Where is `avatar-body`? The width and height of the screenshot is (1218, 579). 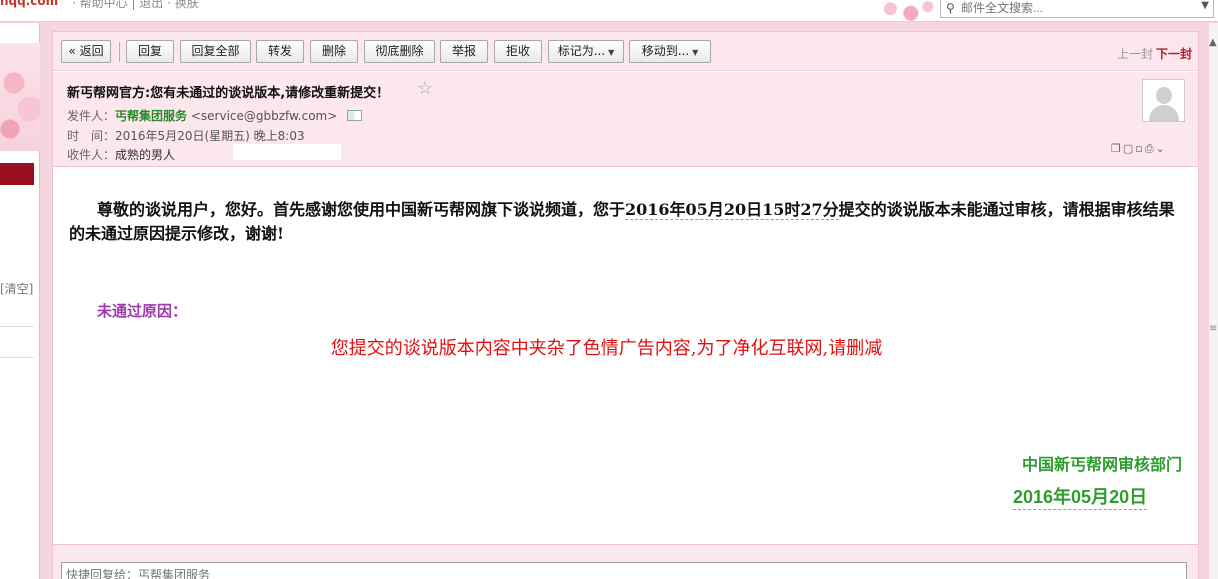 avatar-body is located at coordinates (1164, 113).